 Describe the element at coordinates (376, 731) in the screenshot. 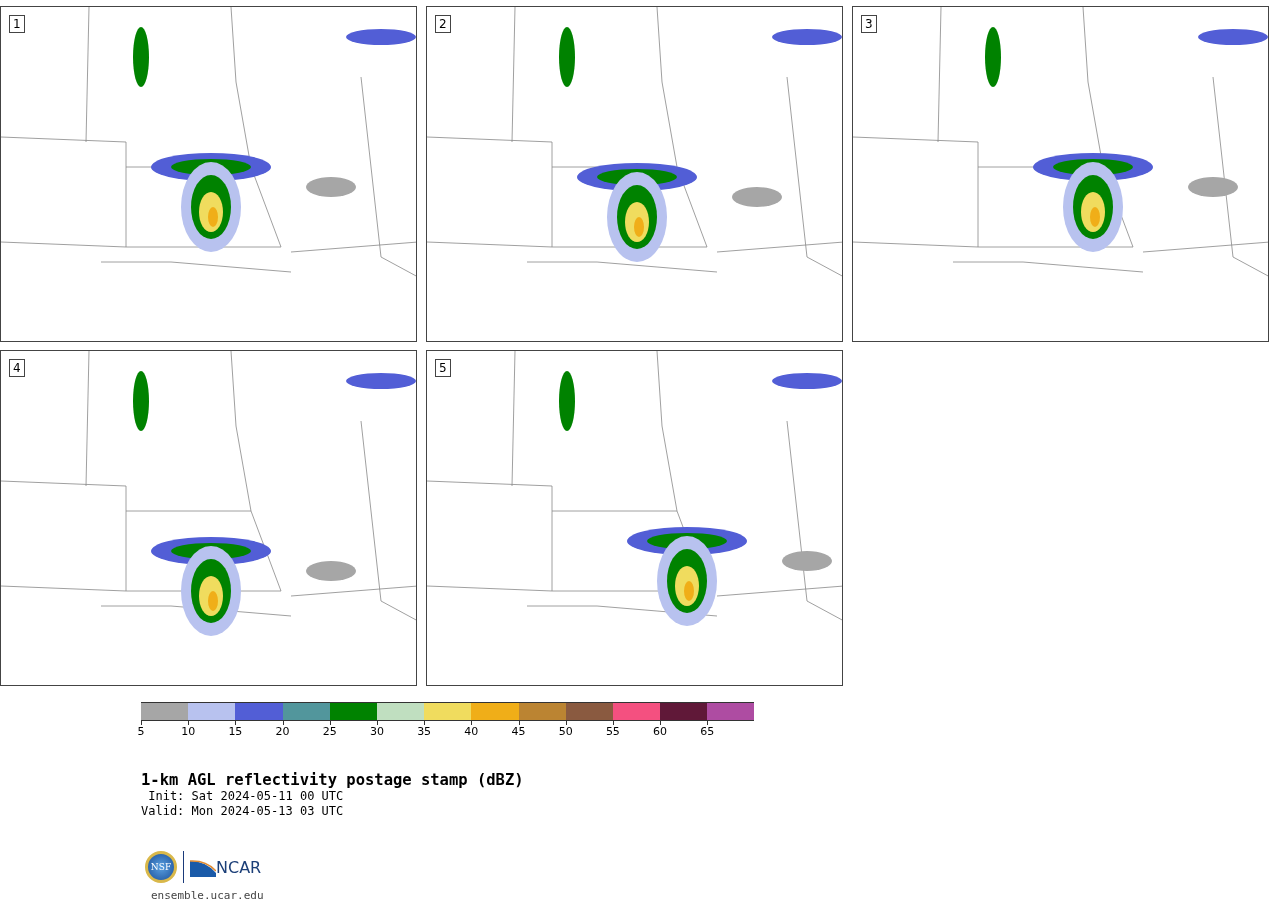

I see `tick-label: 30` at that location.